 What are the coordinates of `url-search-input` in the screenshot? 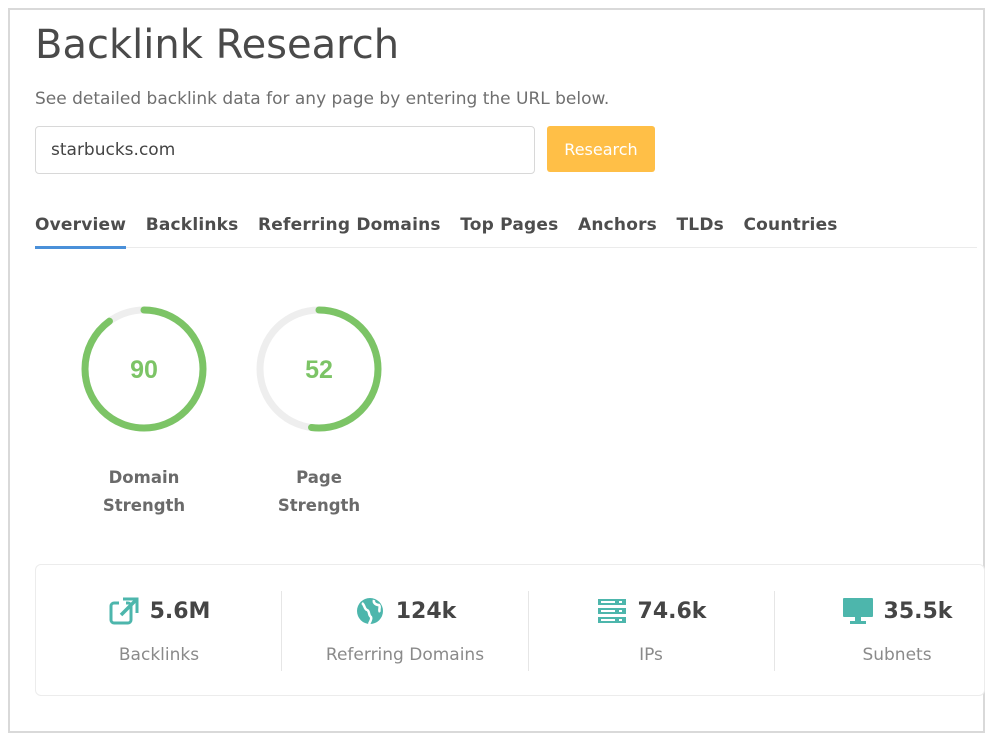 It's located at (285, 150).